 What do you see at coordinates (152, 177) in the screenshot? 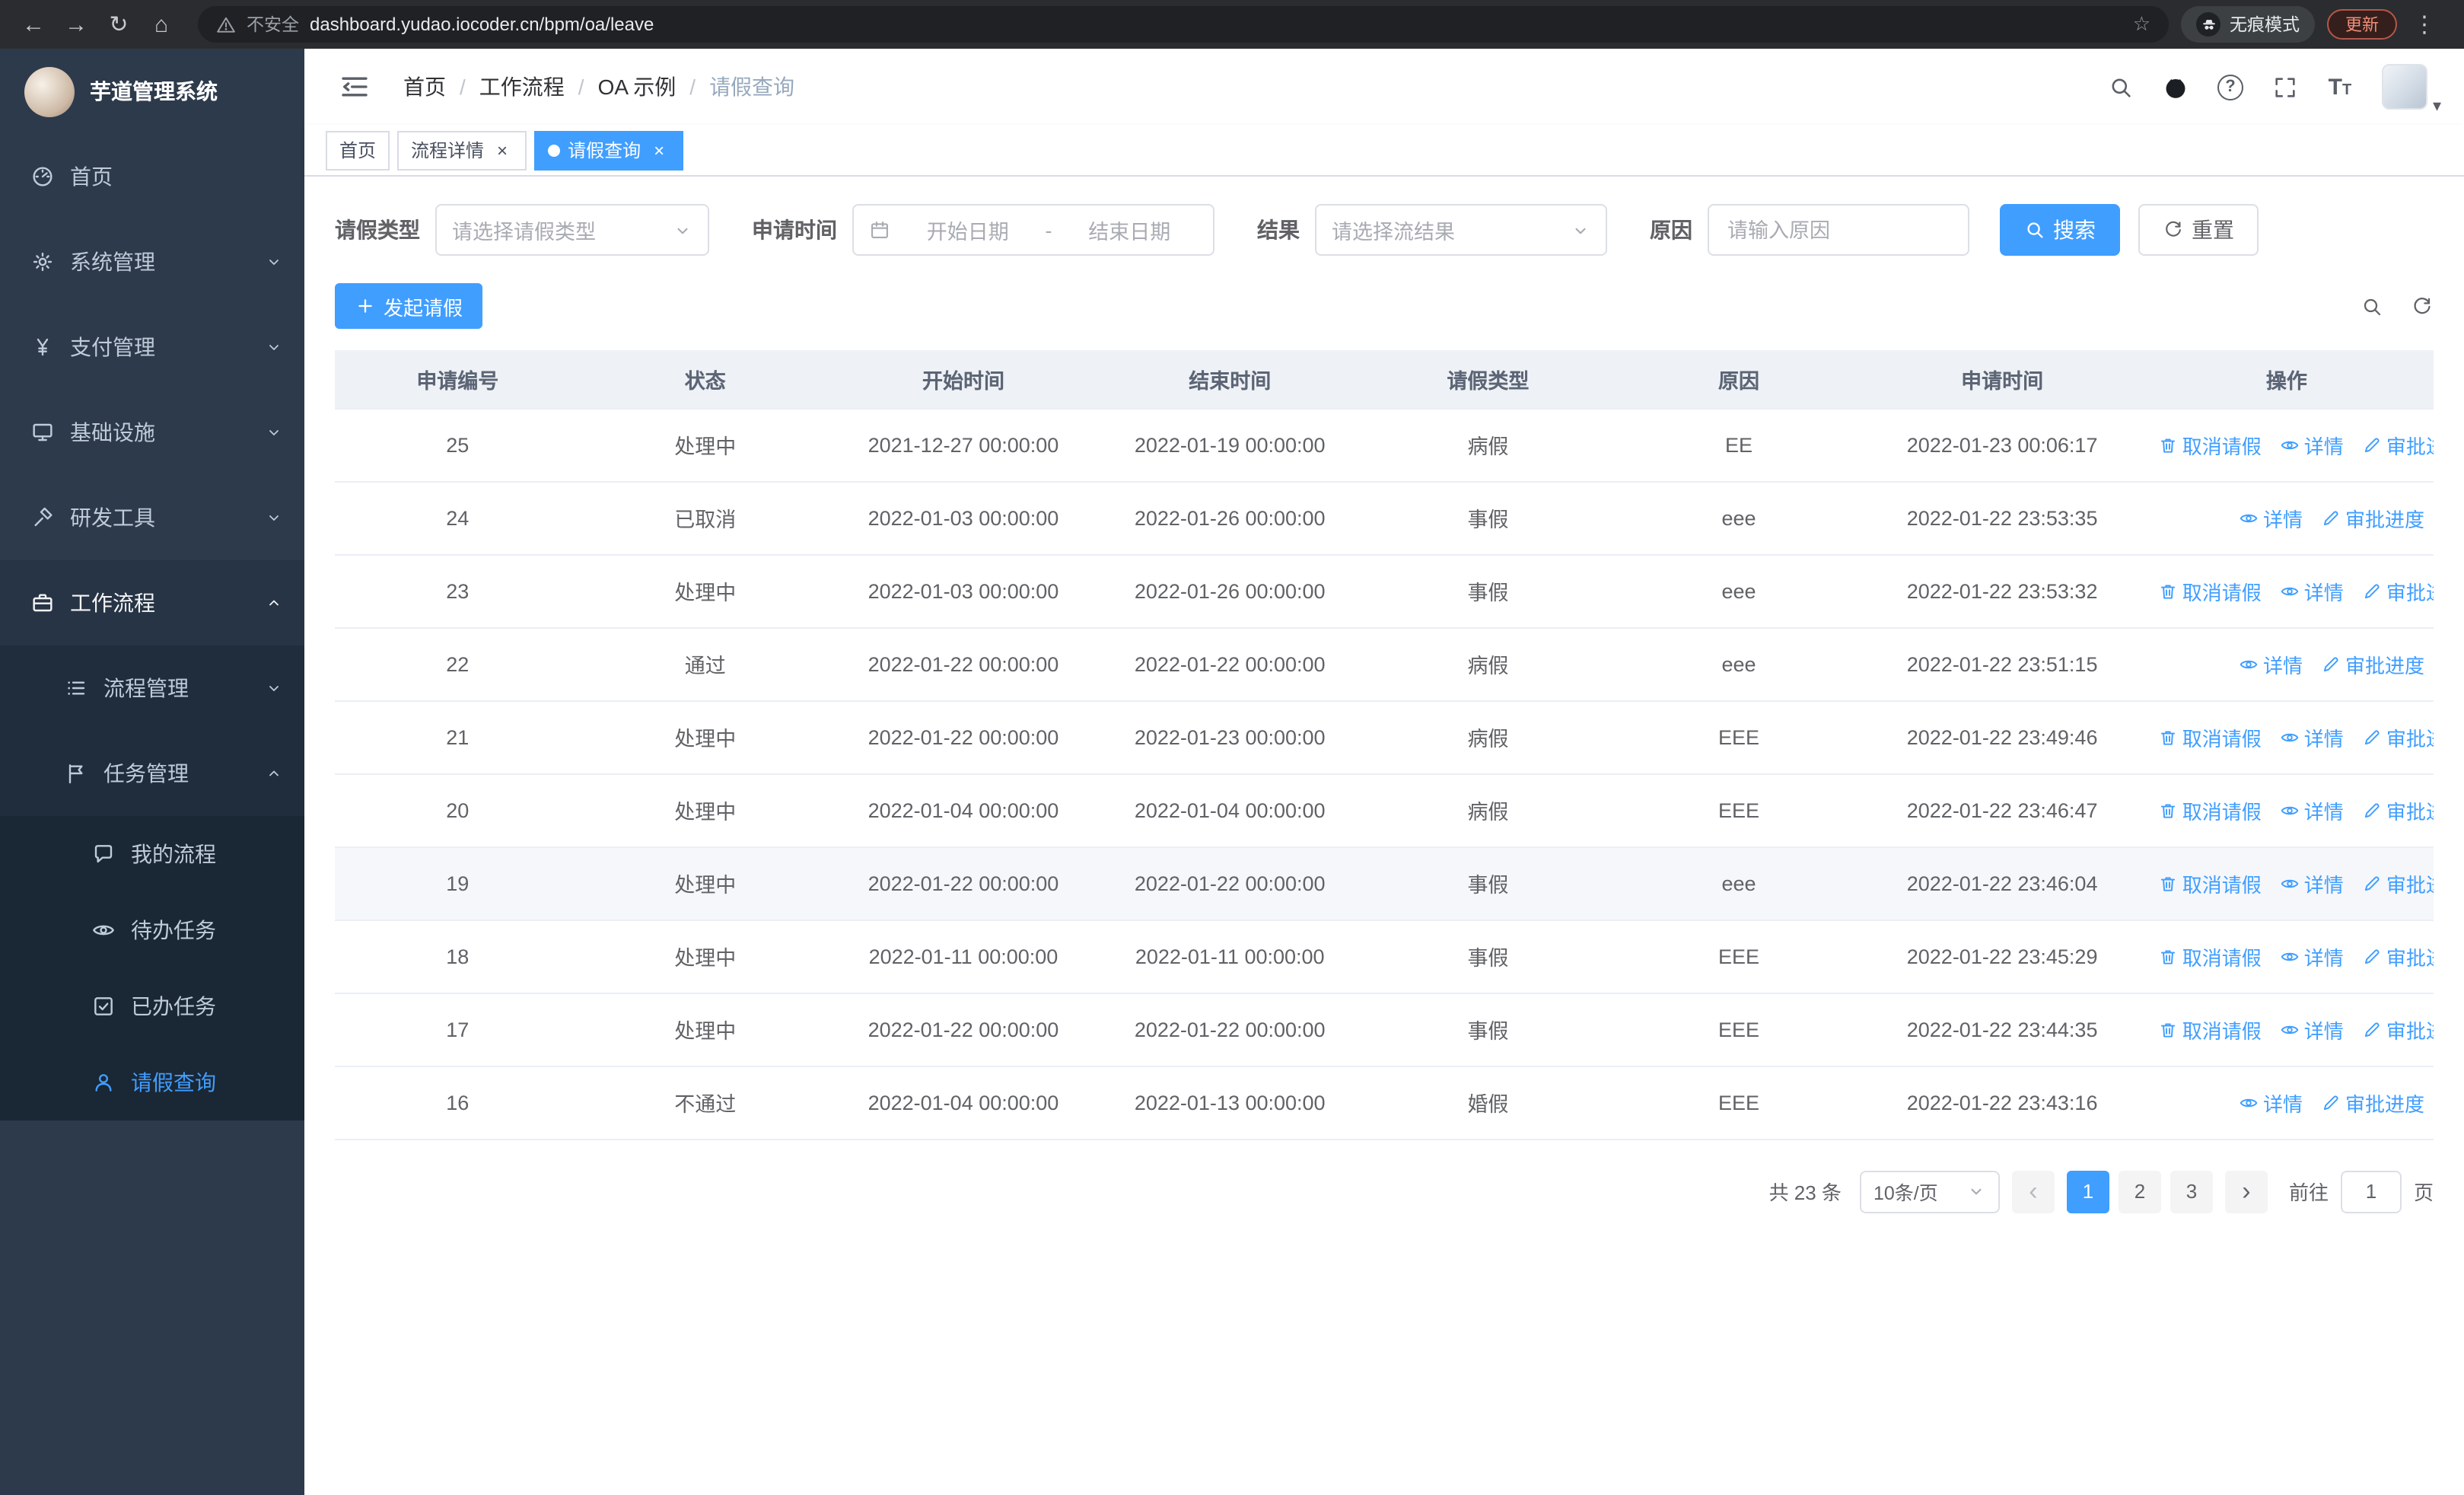
I see `sidebar-item-home: 首页` at bounding box center [152, 177].